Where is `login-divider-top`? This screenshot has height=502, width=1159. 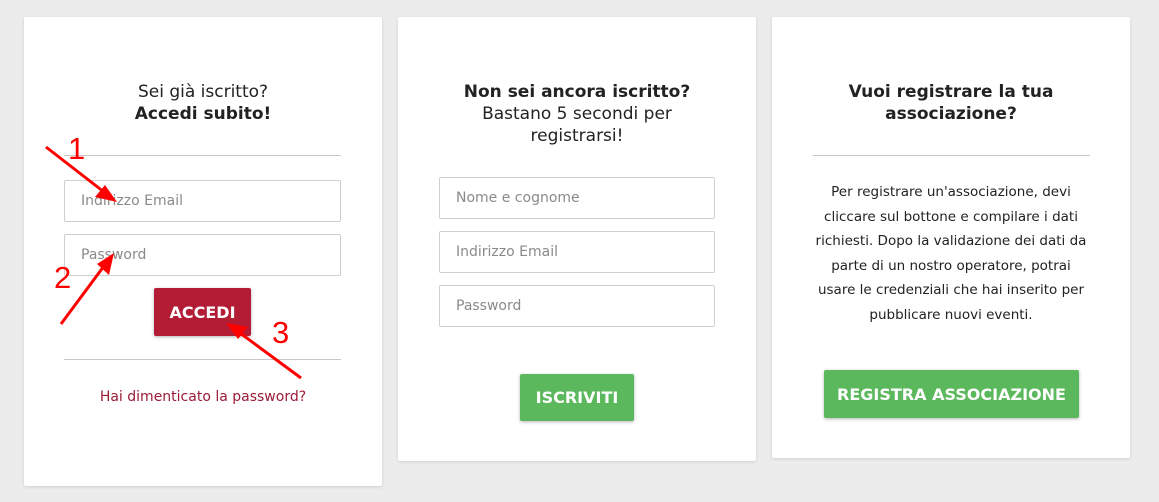
login-divider-top is located at coordinates (202, 155).